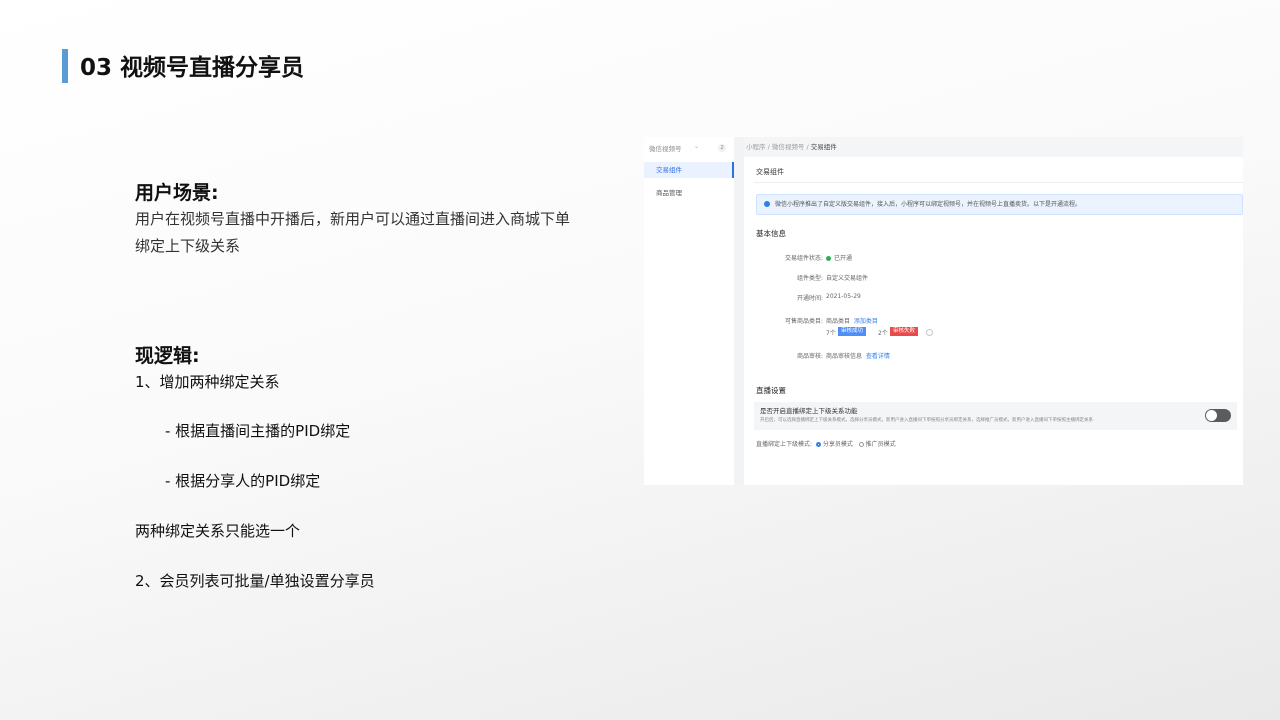 This screenshot has width=1280, height=720. Describe the element at coordinates (807, 147) in the screenshot. I see `breadcrumb-sep2: /` at that location.